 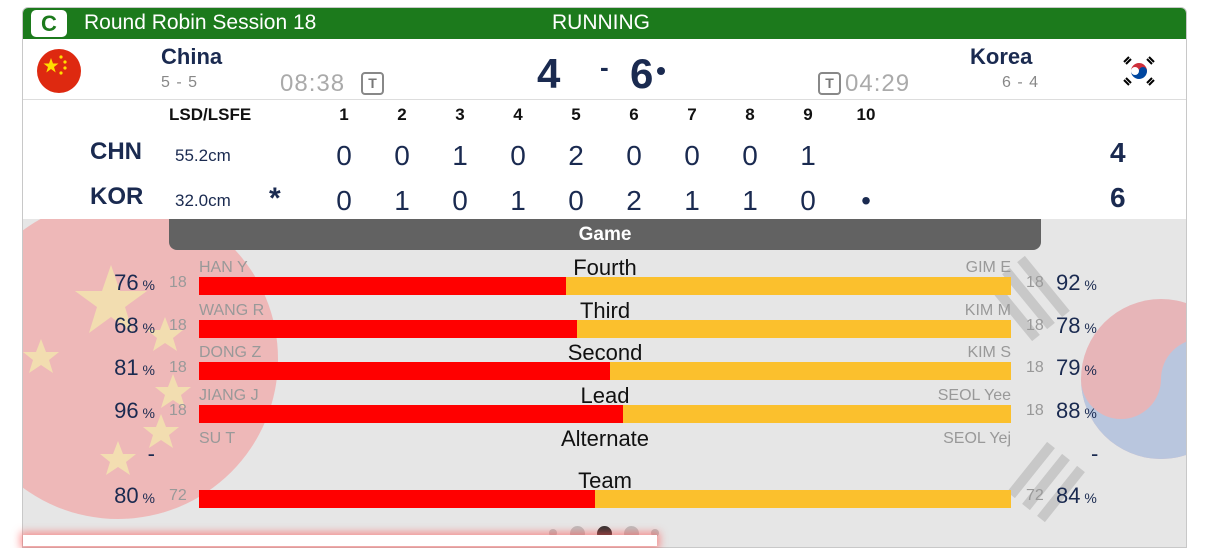 I want to click on game-status: RUNNING, so click(x=601, y=22).